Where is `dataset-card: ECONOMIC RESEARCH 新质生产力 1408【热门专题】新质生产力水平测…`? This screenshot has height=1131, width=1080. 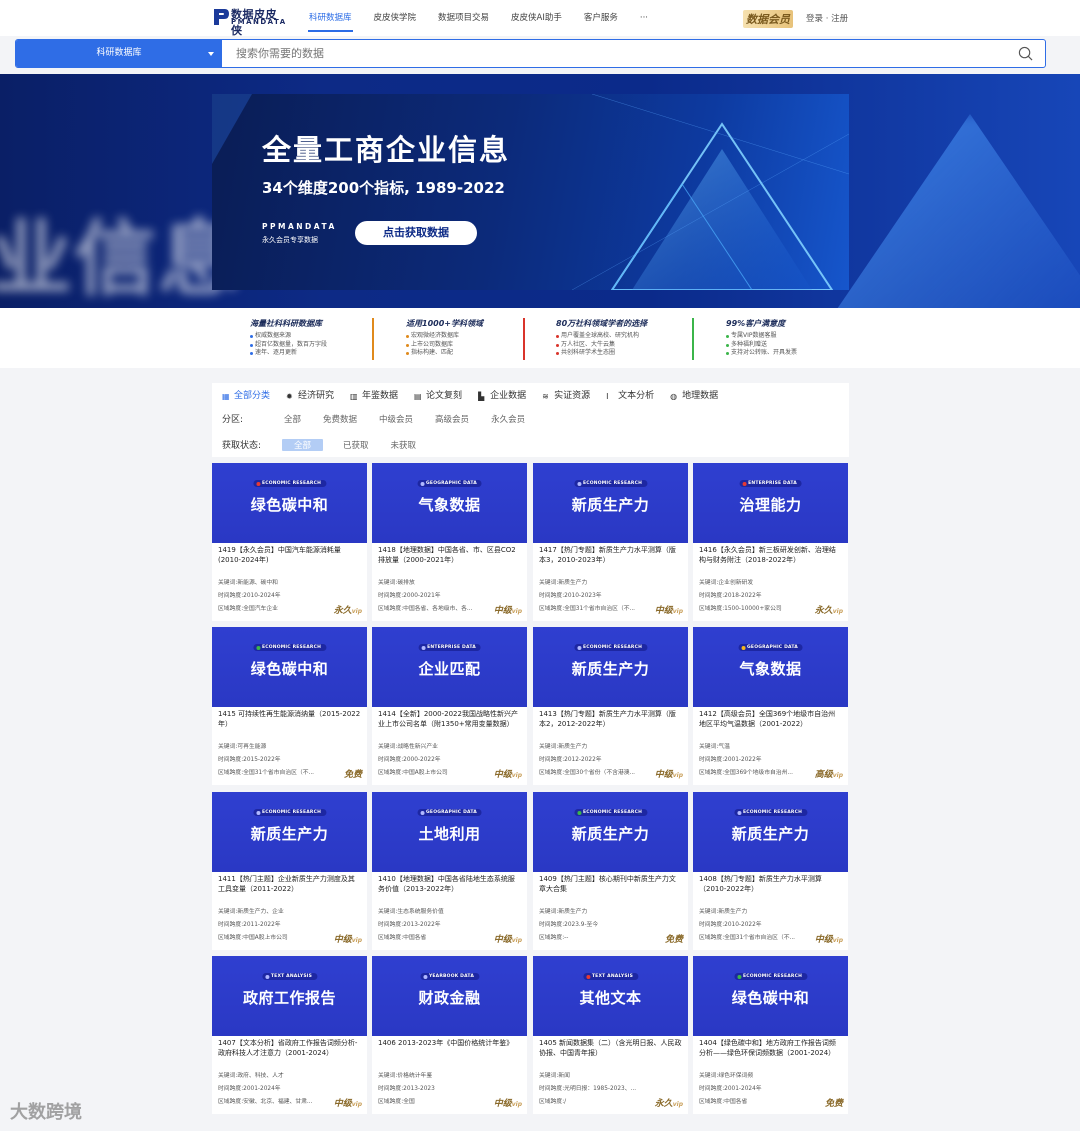
dataset-card: ECONOMIC RESEARCH 新质生产力 1408【热门专题】新质生产力水平测… is located at coordinates (770, 871).